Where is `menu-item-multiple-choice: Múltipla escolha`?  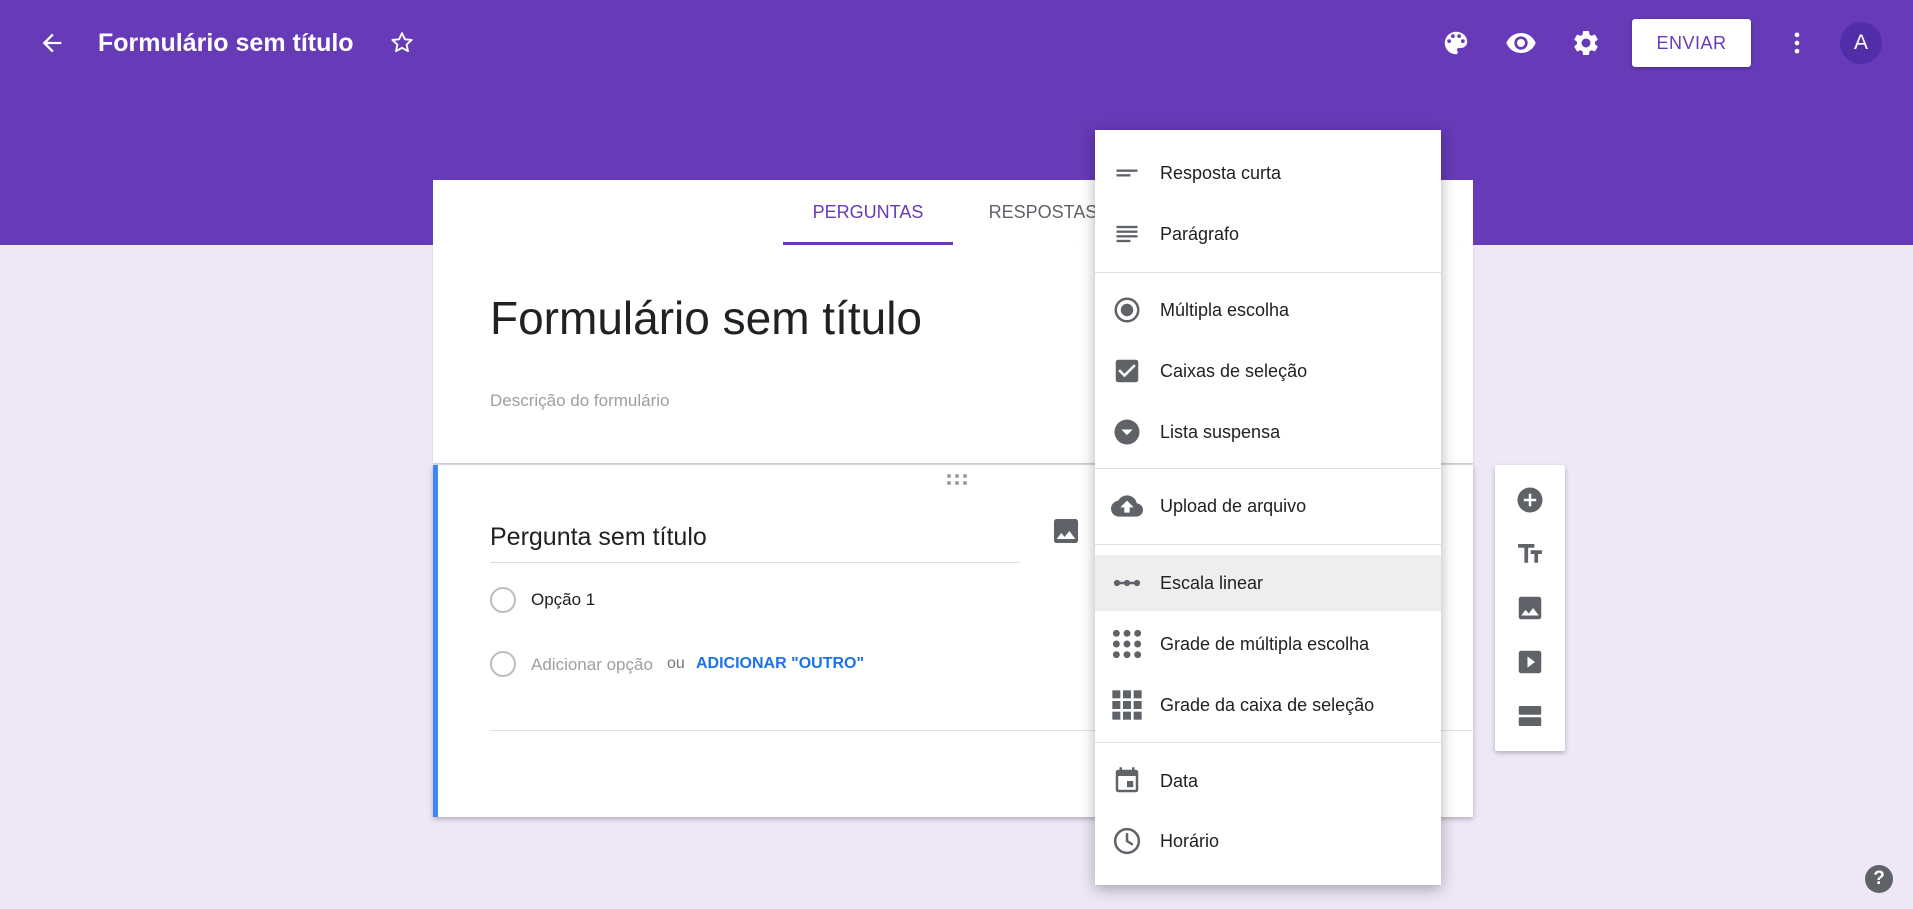 menu-item-multiple-choice: Múltipla escolha is located at coordinates (1268, 310).